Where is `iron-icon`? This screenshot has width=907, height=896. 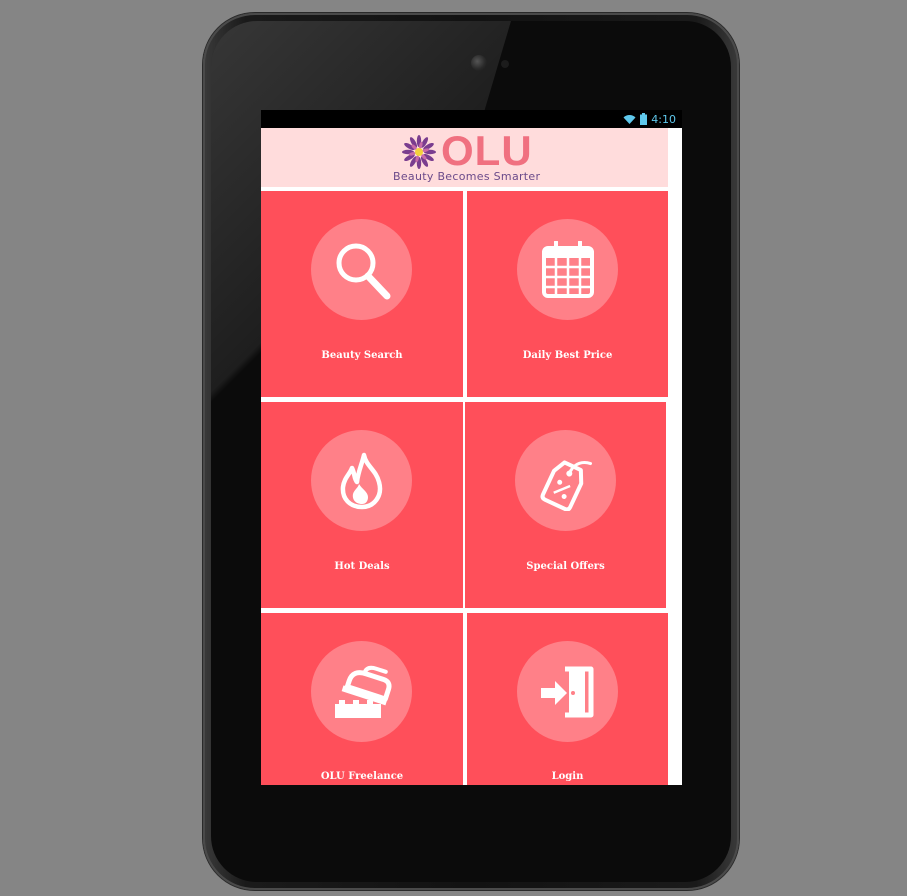 iron-icon is located at coordinates (363, 691).